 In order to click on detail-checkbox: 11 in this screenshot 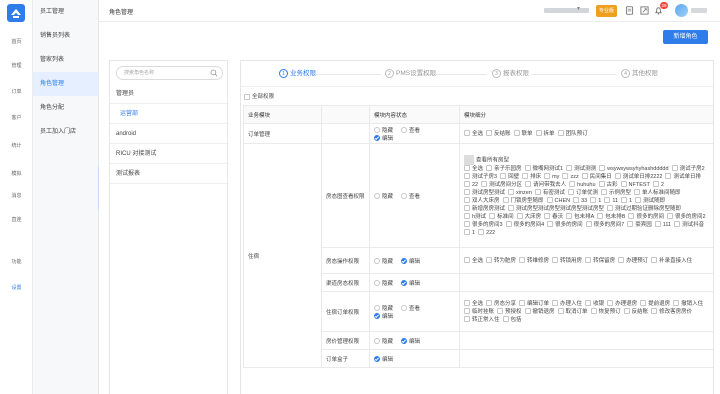, I will do `click(611, 201)`.